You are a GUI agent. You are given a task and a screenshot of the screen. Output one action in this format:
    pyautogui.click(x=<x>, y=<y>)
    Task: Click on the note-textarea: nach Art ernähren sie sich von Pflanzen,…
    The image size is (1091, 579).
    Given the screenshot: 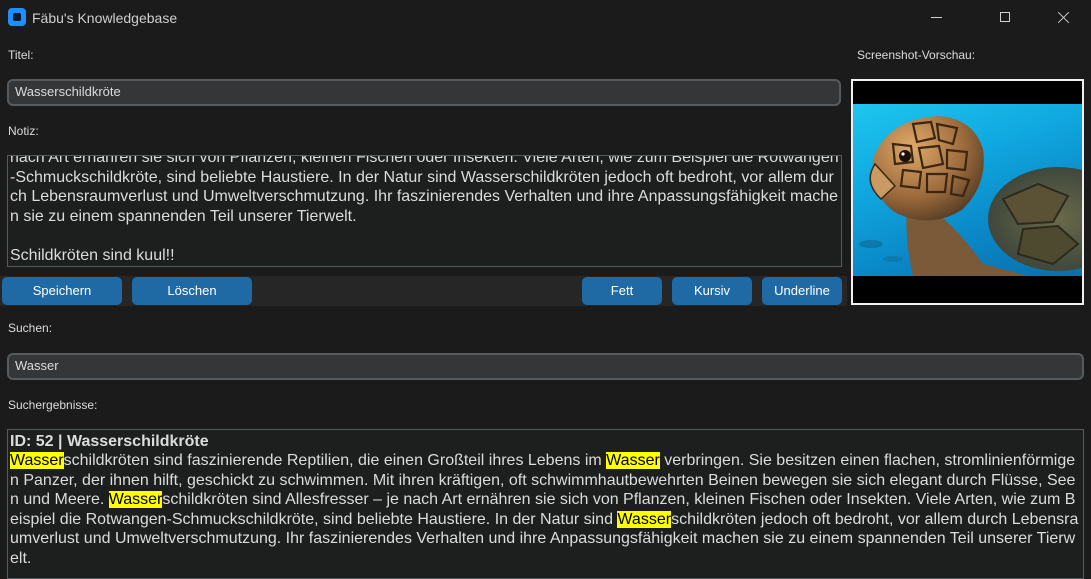 What is the action you would take?
    pyautogui.click(x=424, y=211)
    